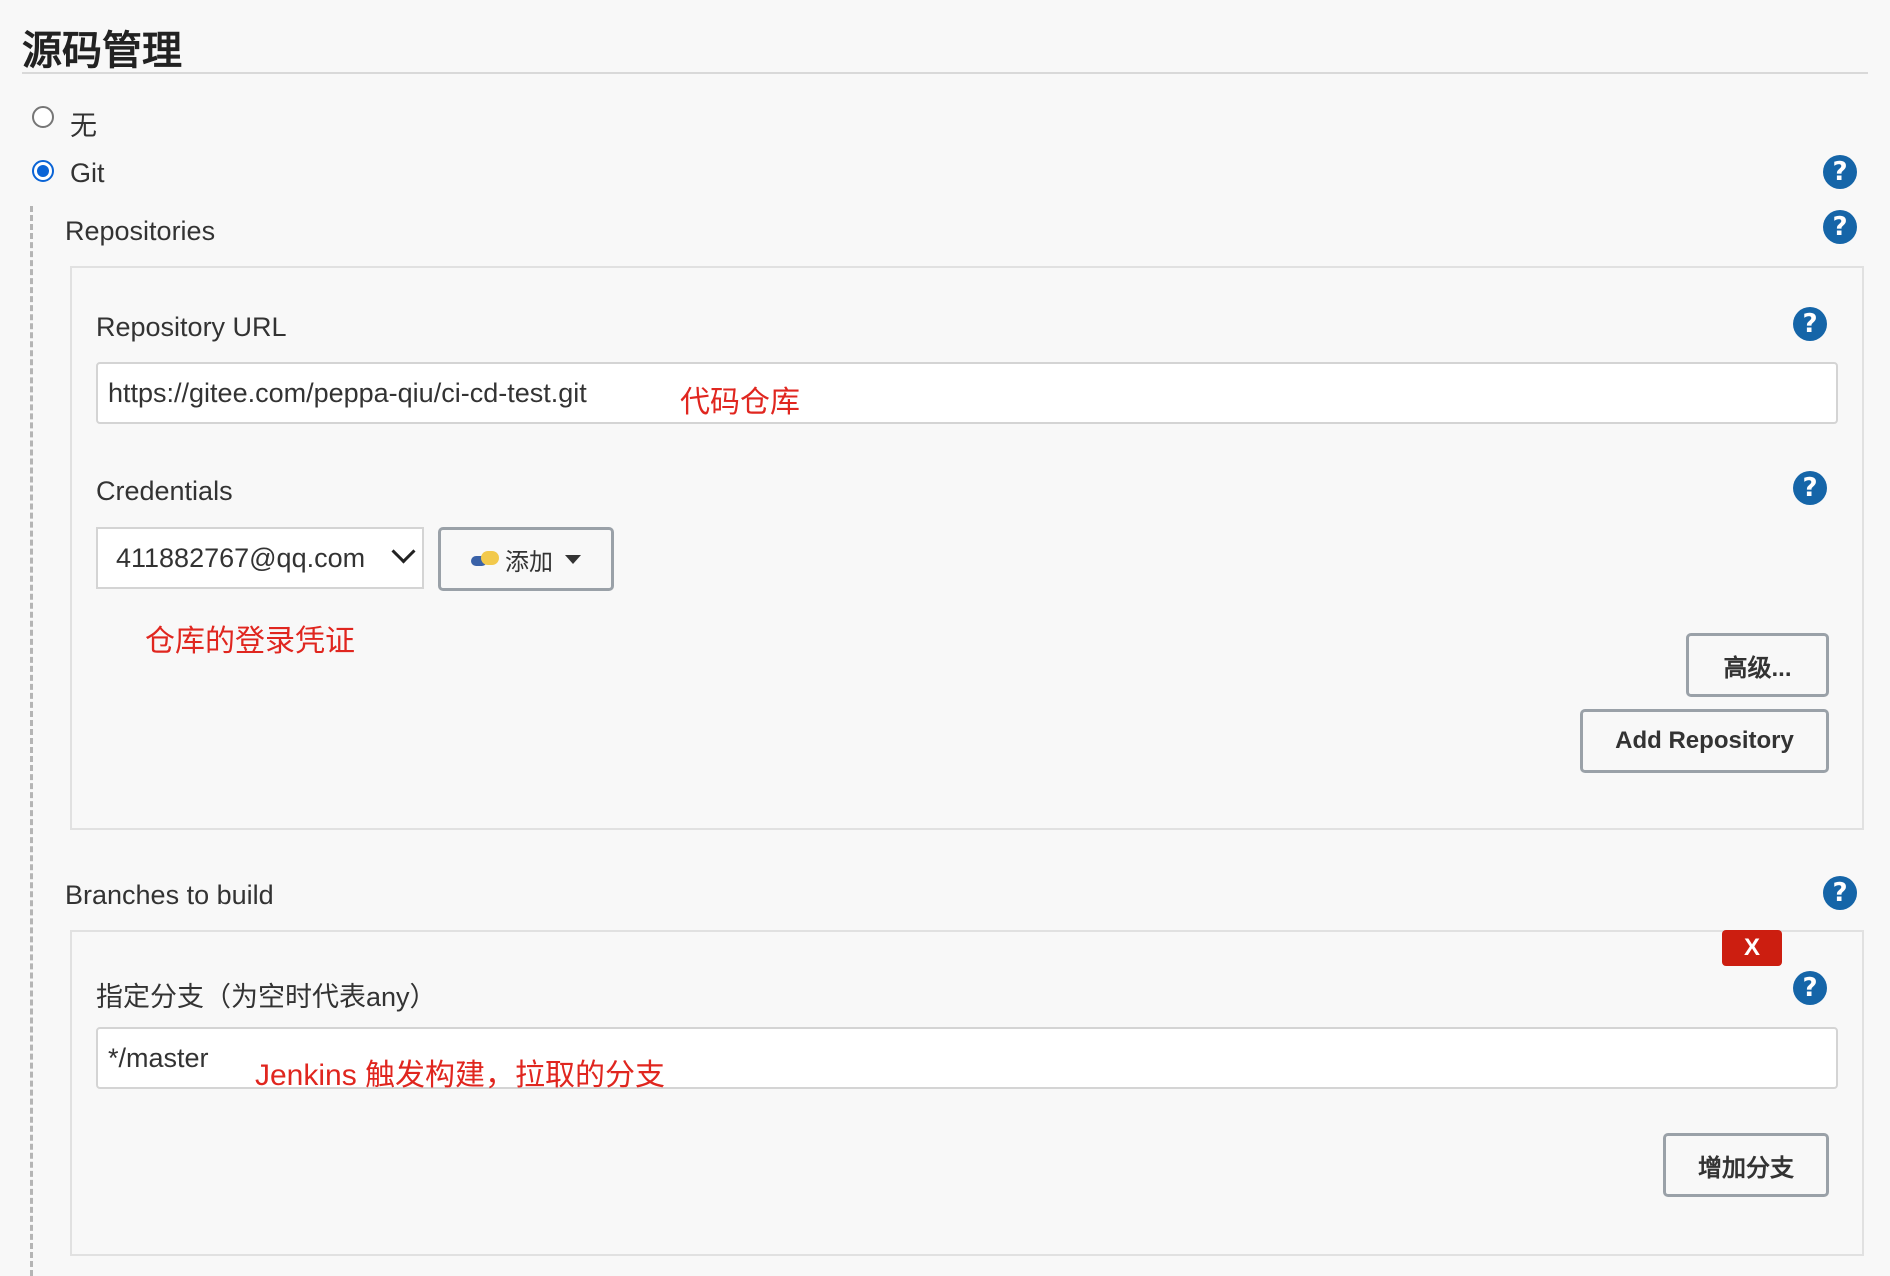 This screenshot has height=1276, width=1890. What do you see at coordinates (43, 171) in the screenshot?
I see `radio-git` at bounding box center [43, 171].